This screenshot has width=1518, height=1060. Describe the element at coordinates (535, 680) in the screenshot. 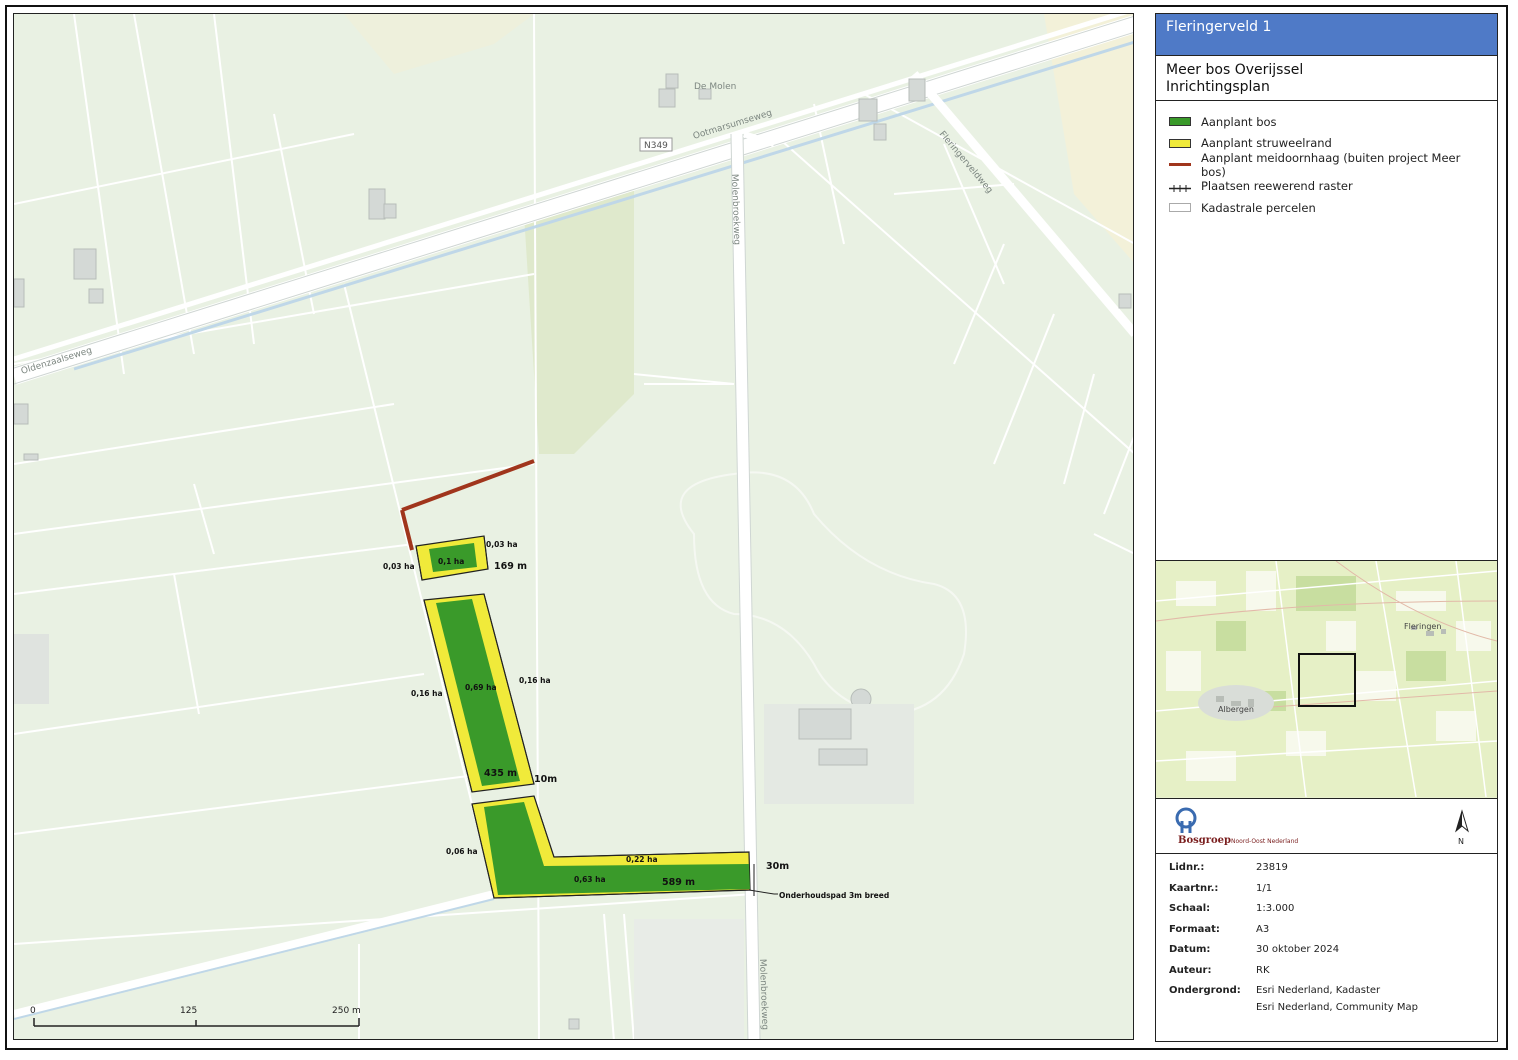

I see `label-a2-right: 0,16 ha` at that location.